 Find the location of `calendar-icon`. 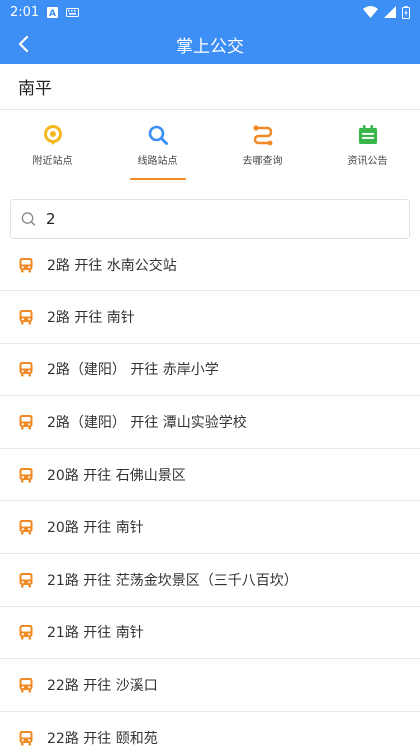

calendar-icon is located at coordinates (367, 134).